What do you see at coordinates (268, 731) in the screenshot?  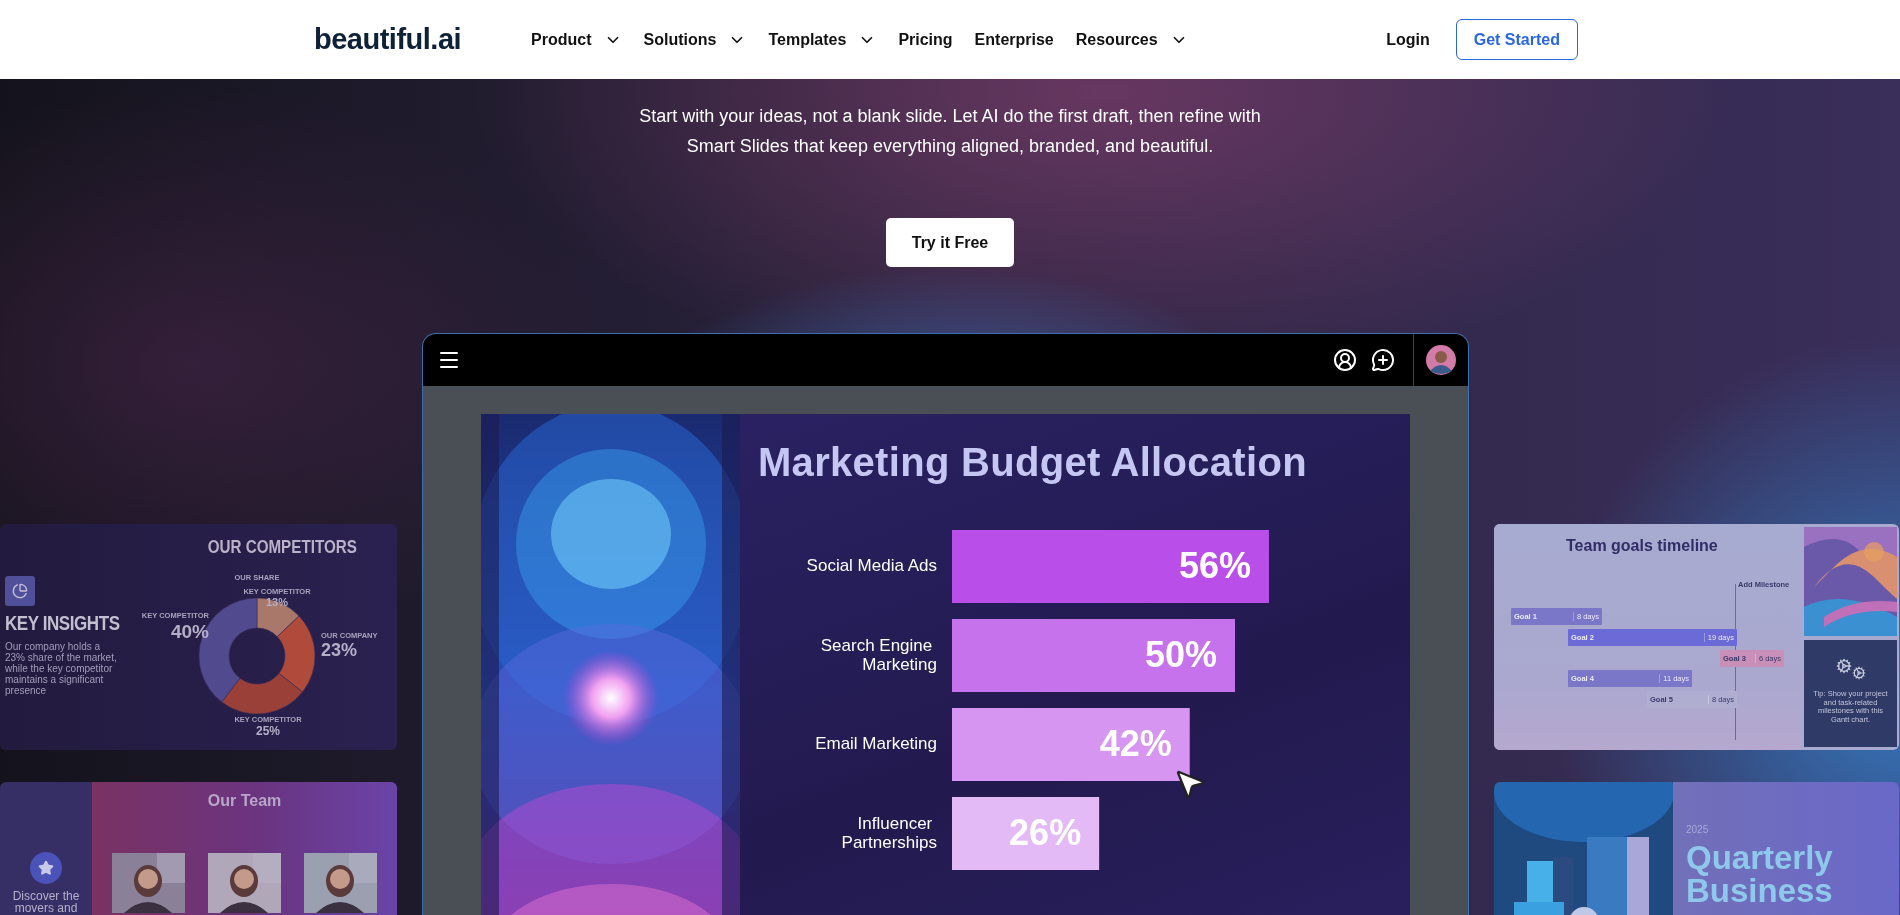 I see `slice-value: 25%` at bounding box center [268, 731].